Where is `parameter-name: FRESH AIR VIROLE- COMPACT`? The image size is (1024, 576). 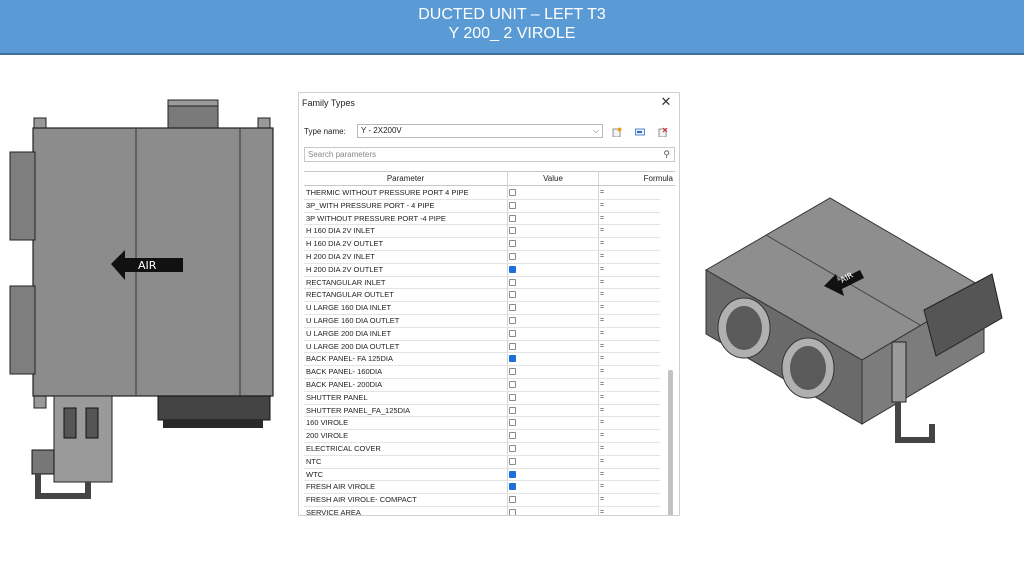
parameter-name: FRESH AIR VIROLE- COMPACT is located at coordinates (361, 500).